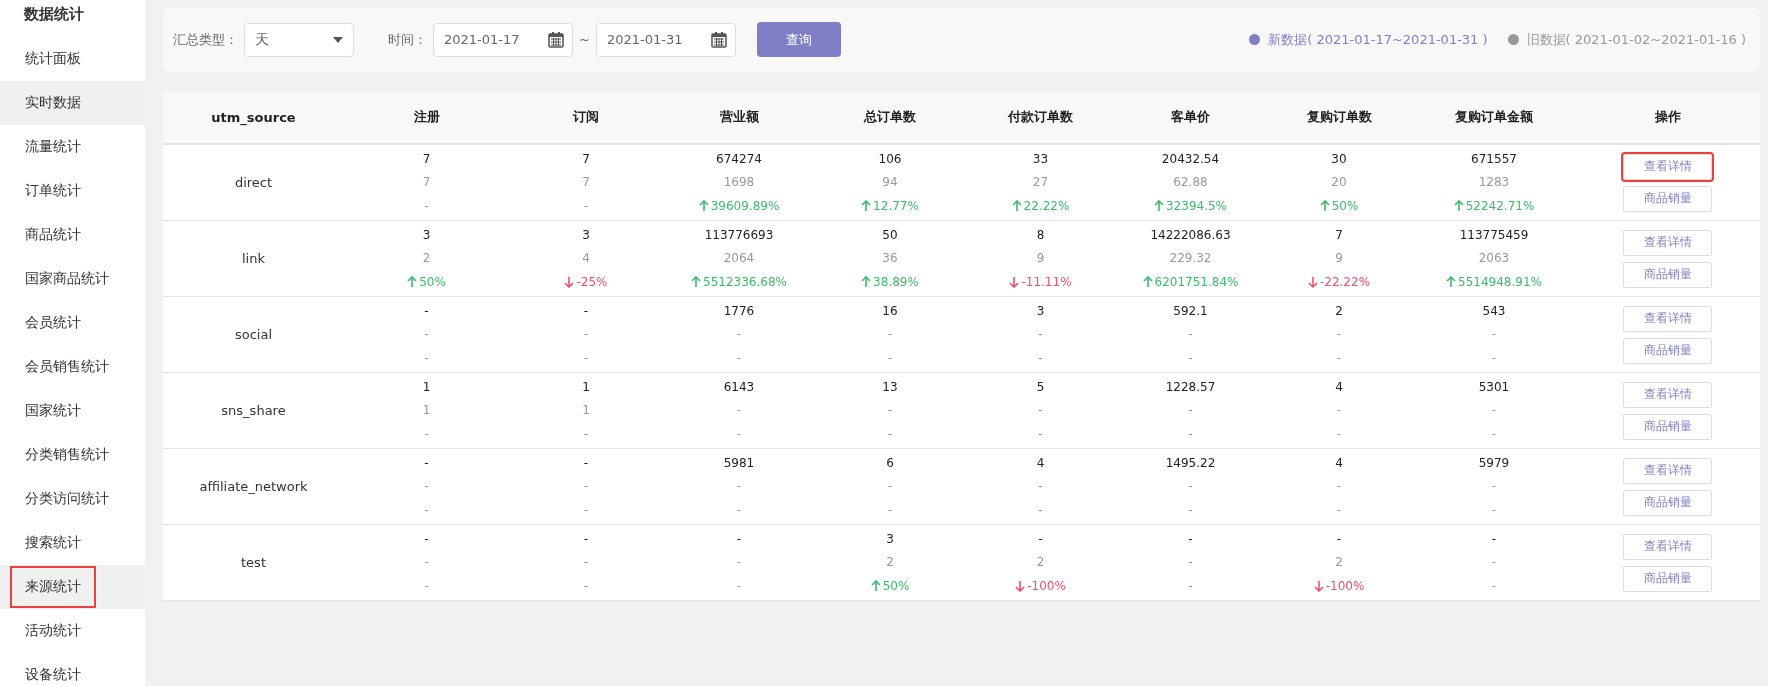 The height and width of the screenshot is (686, 1768). Describe the element at coordinates (253, 410) in the screenshot. I see `table-cell: sns_share` at that location.